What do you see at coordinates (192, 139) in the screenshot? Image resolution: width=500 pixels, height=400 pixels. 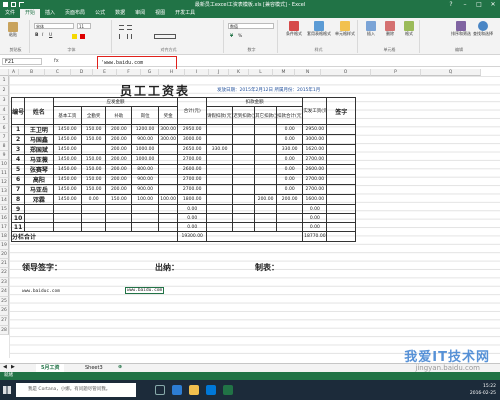 I see `table-cell: 3000.00` at bounding box center [192, 139].